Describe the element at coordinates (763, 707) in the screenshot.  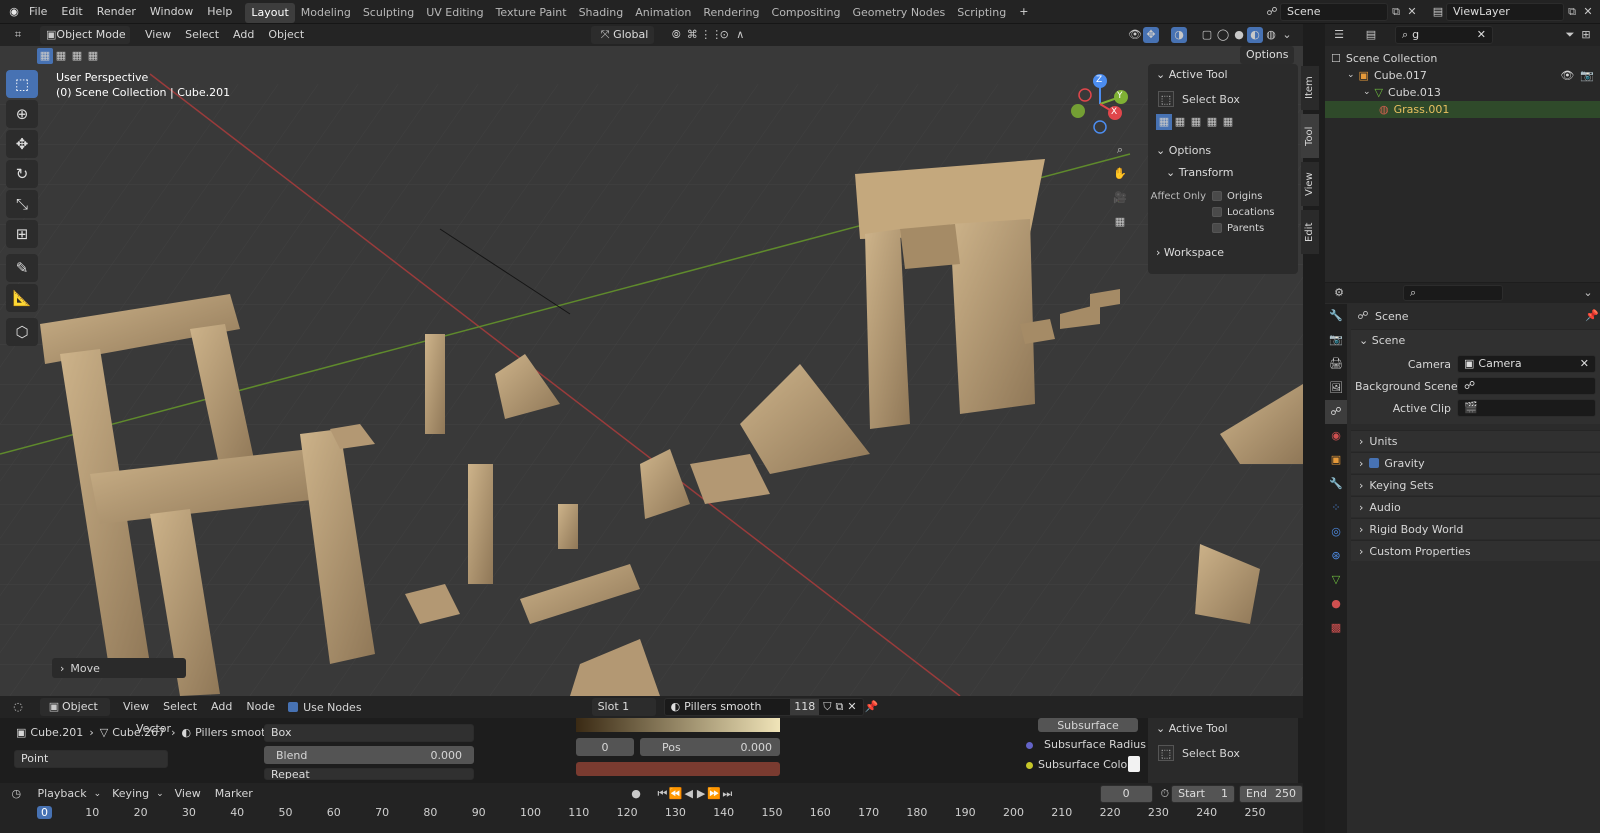
I see `material-selector: ◐ Pillers smooth 118 ⛉ ⧉ ✕` at that location.